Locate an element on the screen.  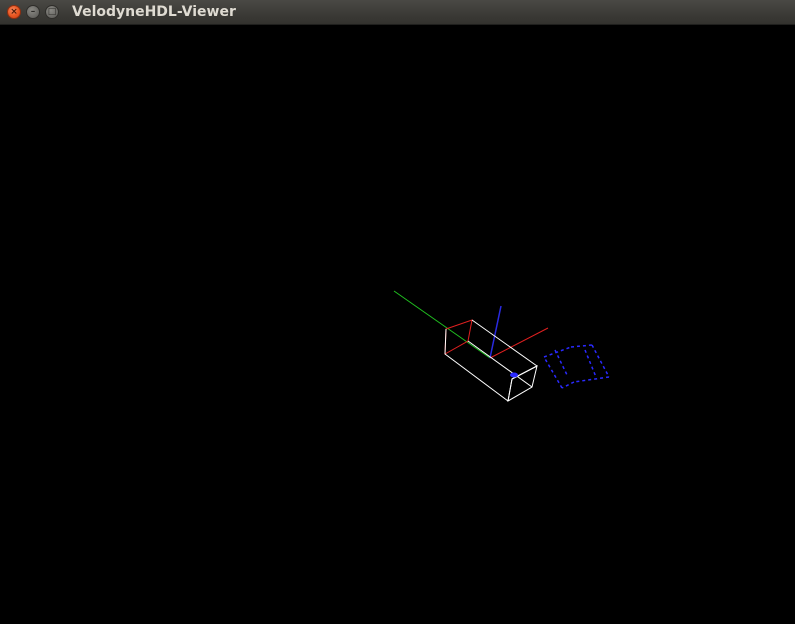
close-button: × is located at coordinates (14, 12).